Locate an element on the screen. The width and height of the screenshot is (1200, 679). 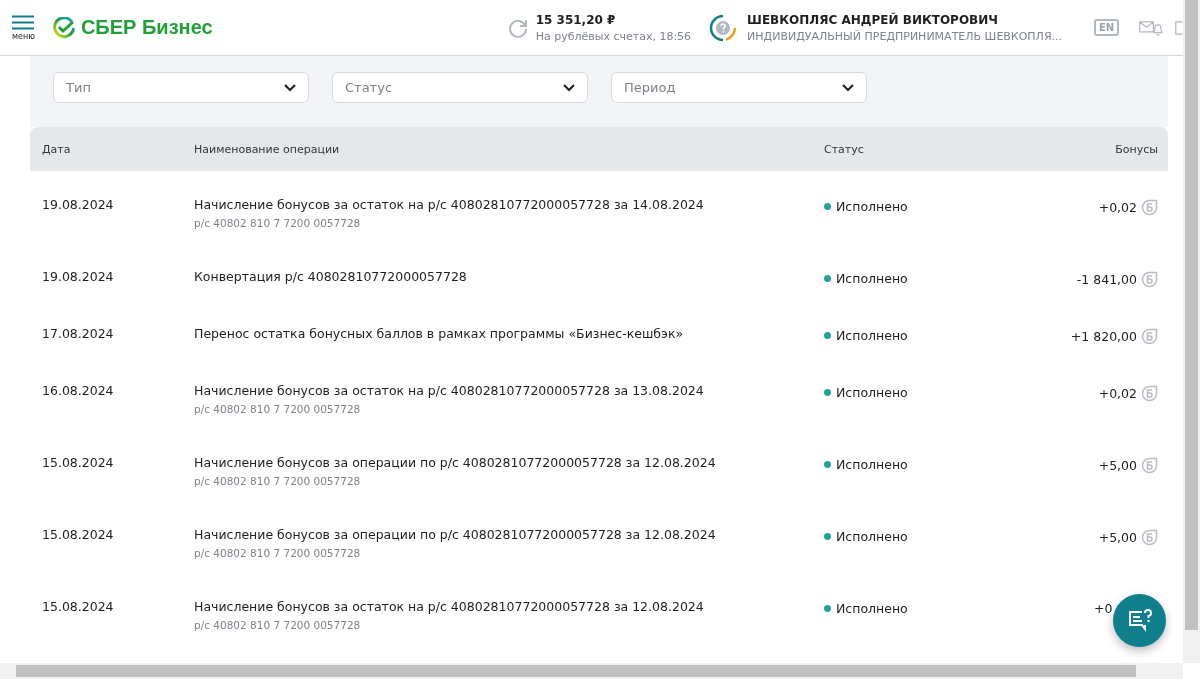
operation-name: Начисление бонусов за остаток на р/с 40802810772000057728 за 13.08.2024 is located at coordinates (449, 390).